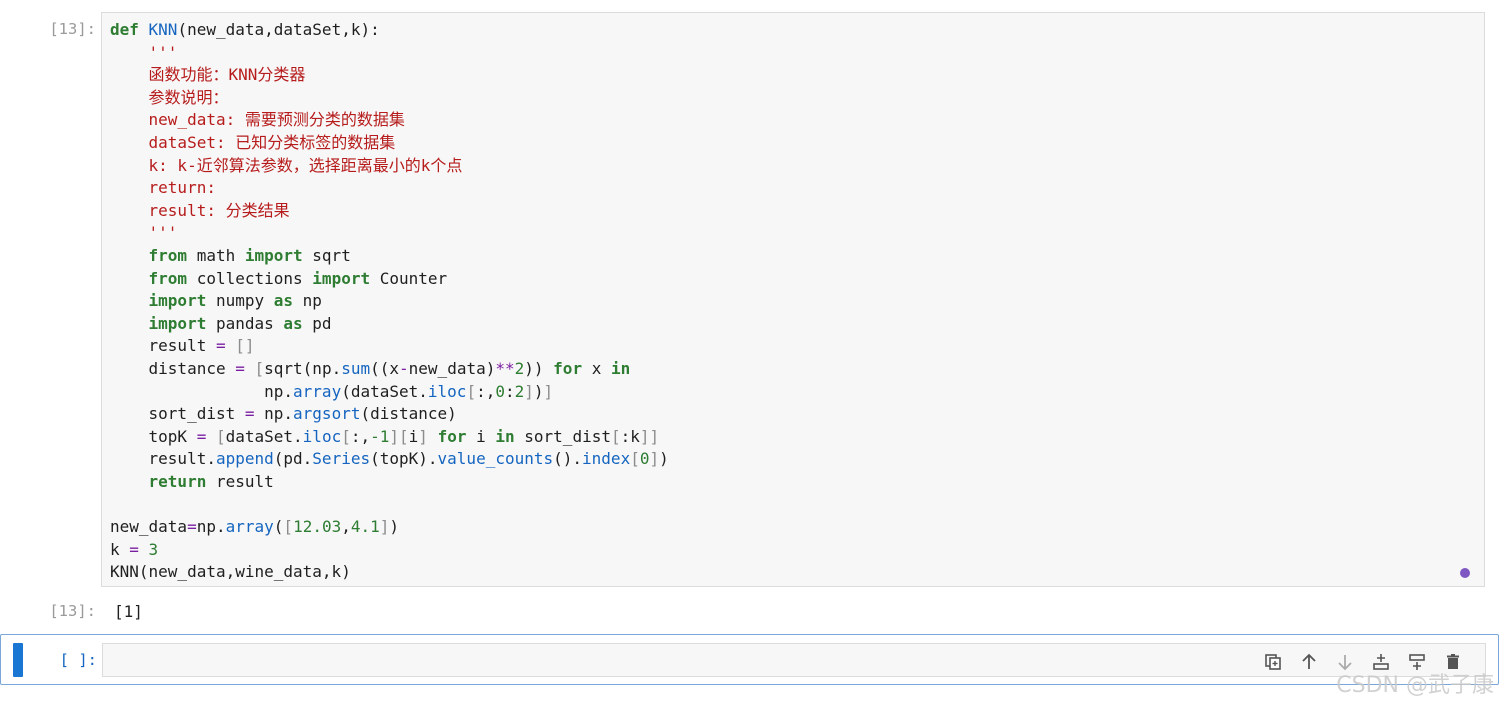 Image resolution: width=1500 pixels, height=709 pixels. I want to click on code-line: dataSet: 已知分类标签的数据集, so click(253, 142).